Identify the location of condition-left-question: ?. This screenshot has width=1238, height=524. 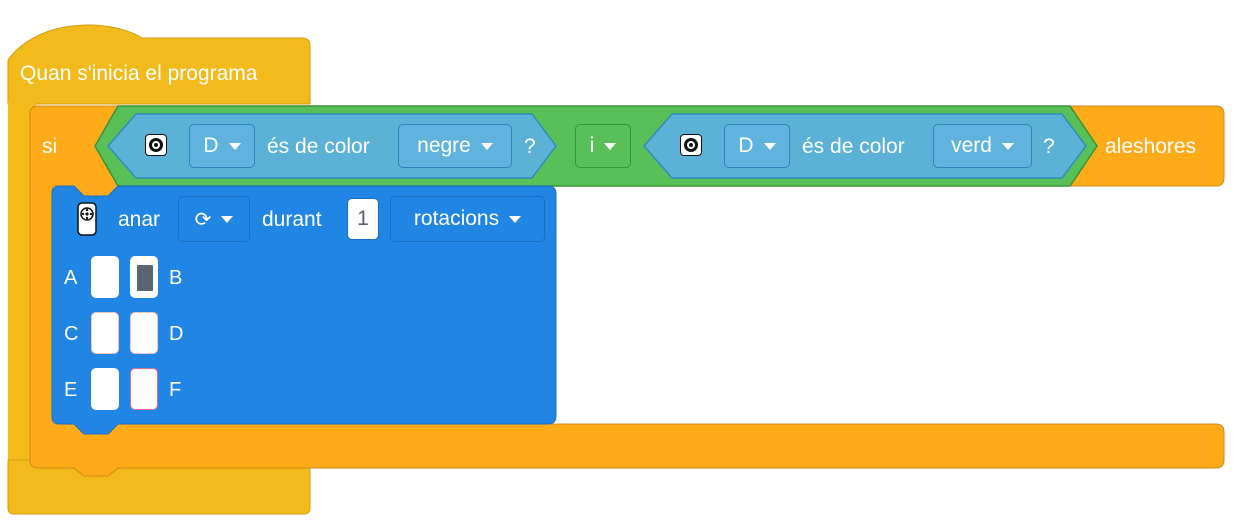
(530, 146).